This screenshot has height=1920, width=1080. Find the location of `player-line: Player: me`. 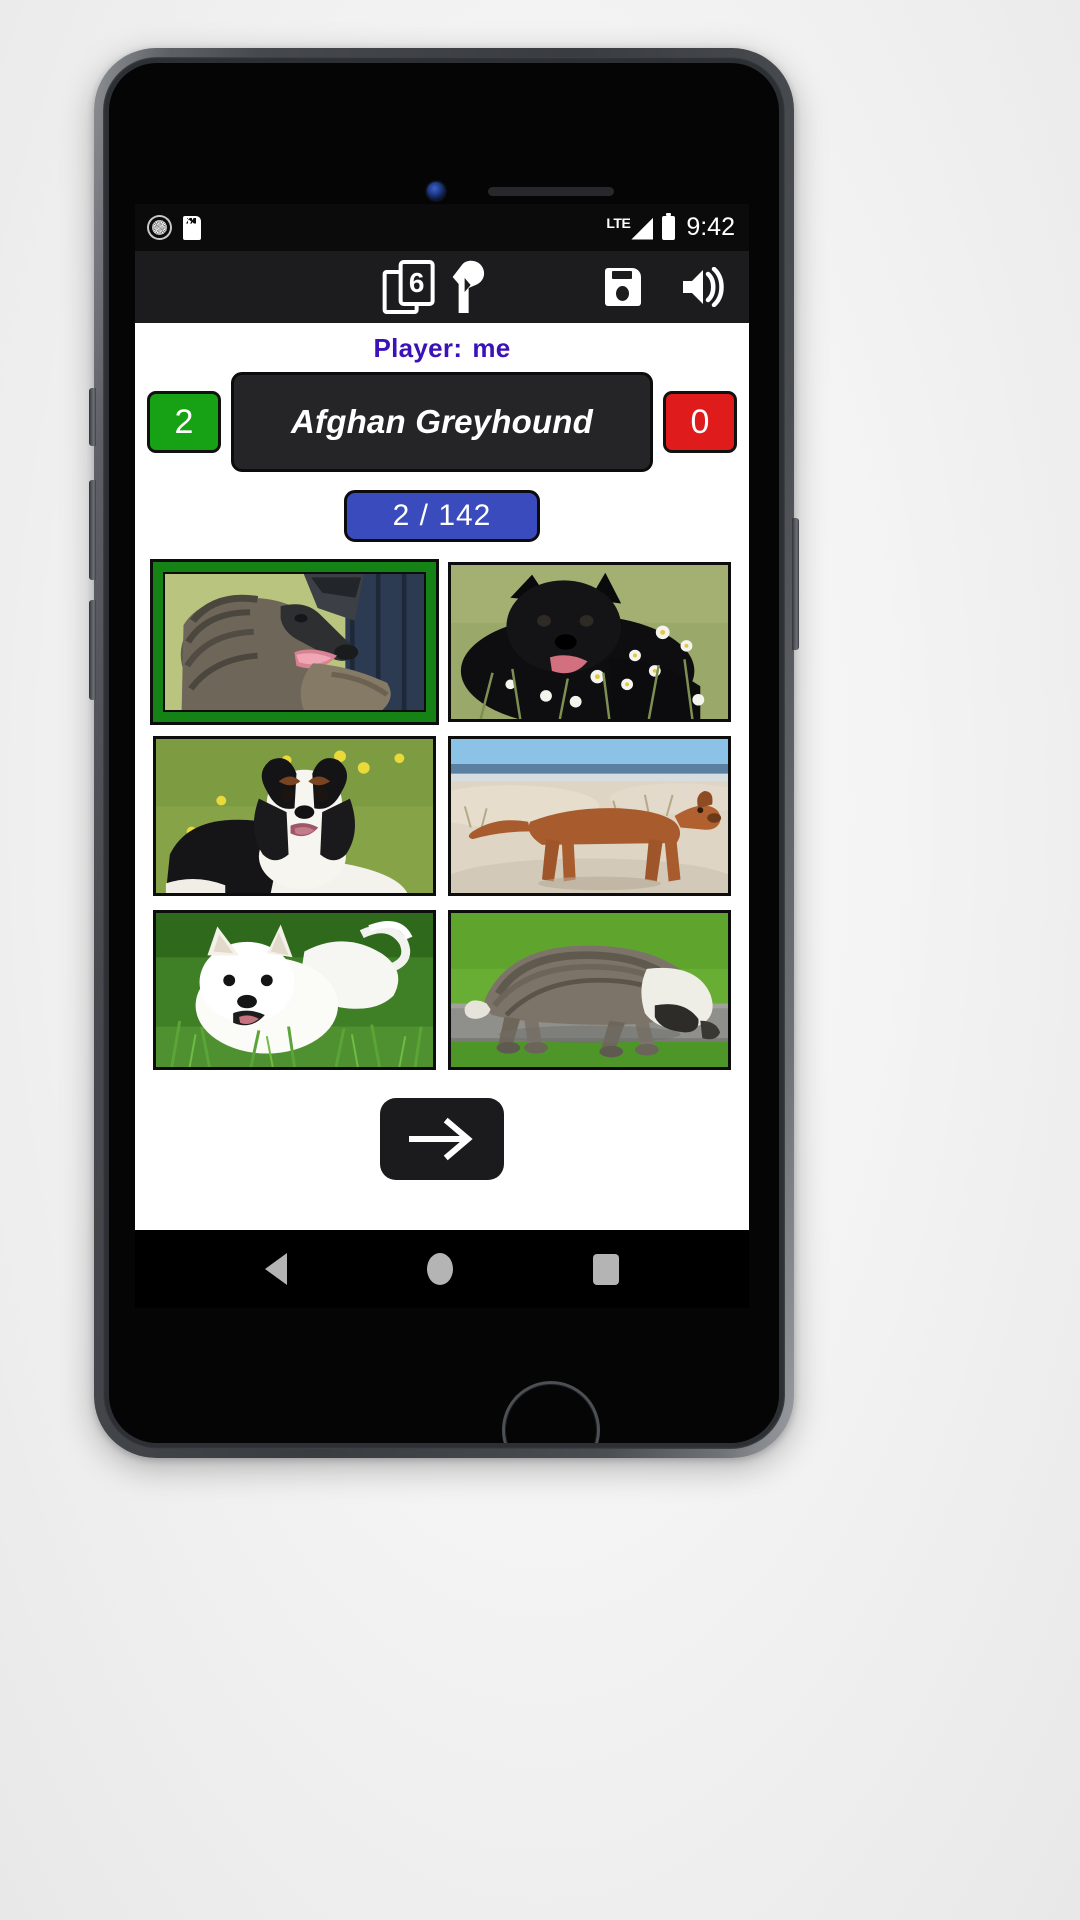

player-line: Player: me is located at coordinates (442, 347).